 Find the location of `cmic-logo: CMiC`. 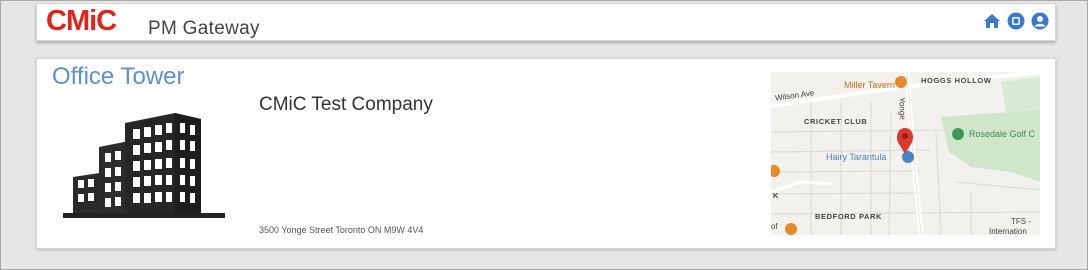

cmic-logo: CMiC is located at coordinates (81, 21).